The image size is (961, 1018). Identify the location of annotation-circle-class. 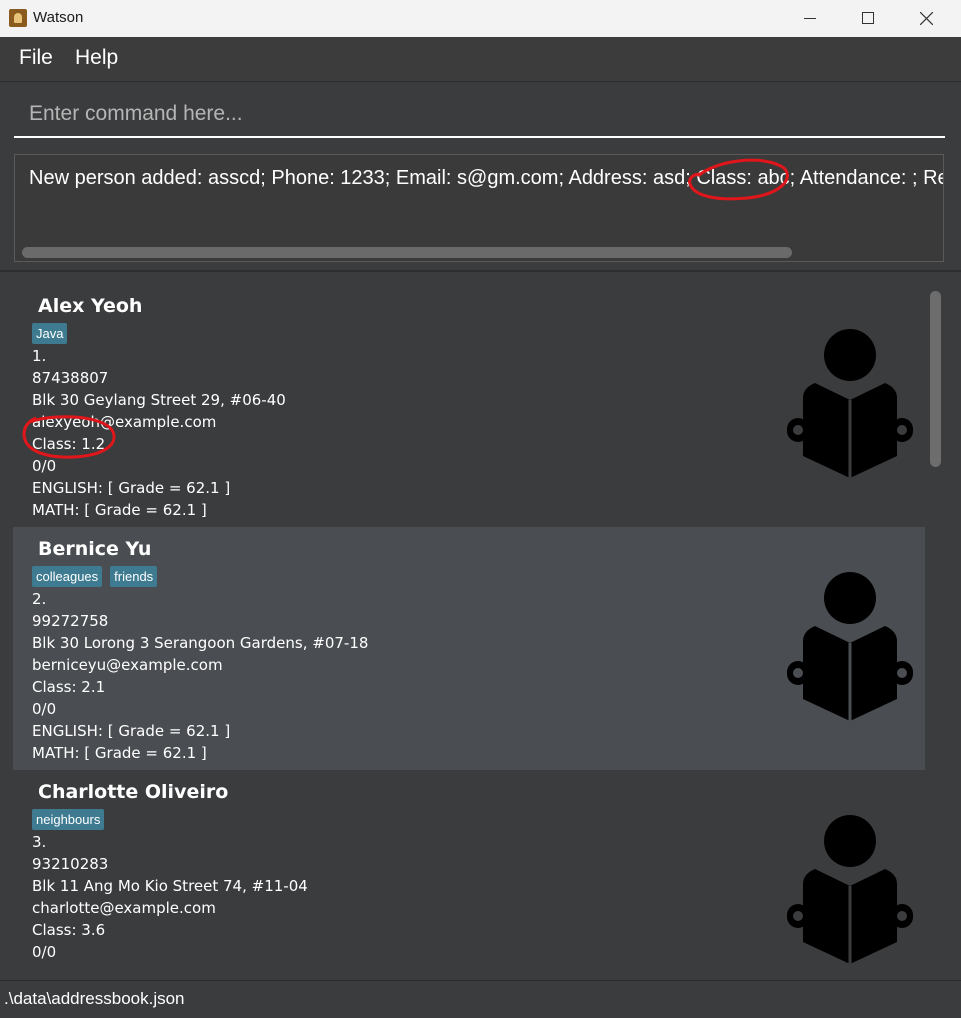
(738, 179).